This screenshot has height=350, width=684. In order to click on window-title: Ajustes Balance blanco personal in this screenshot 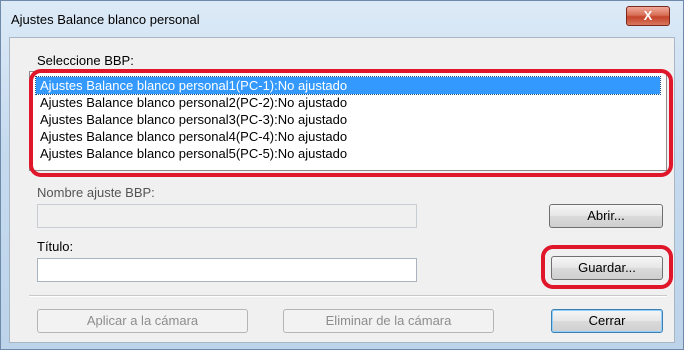, I will do `click(105, 19)`.